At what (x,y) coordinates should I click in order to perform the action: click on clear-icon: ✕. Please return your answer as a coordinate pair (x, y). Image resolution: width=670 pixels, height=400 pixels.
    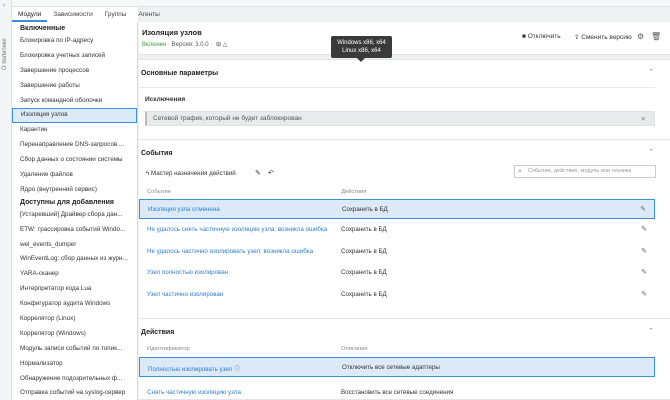
    Looking at the image, I should click on (643, 119).